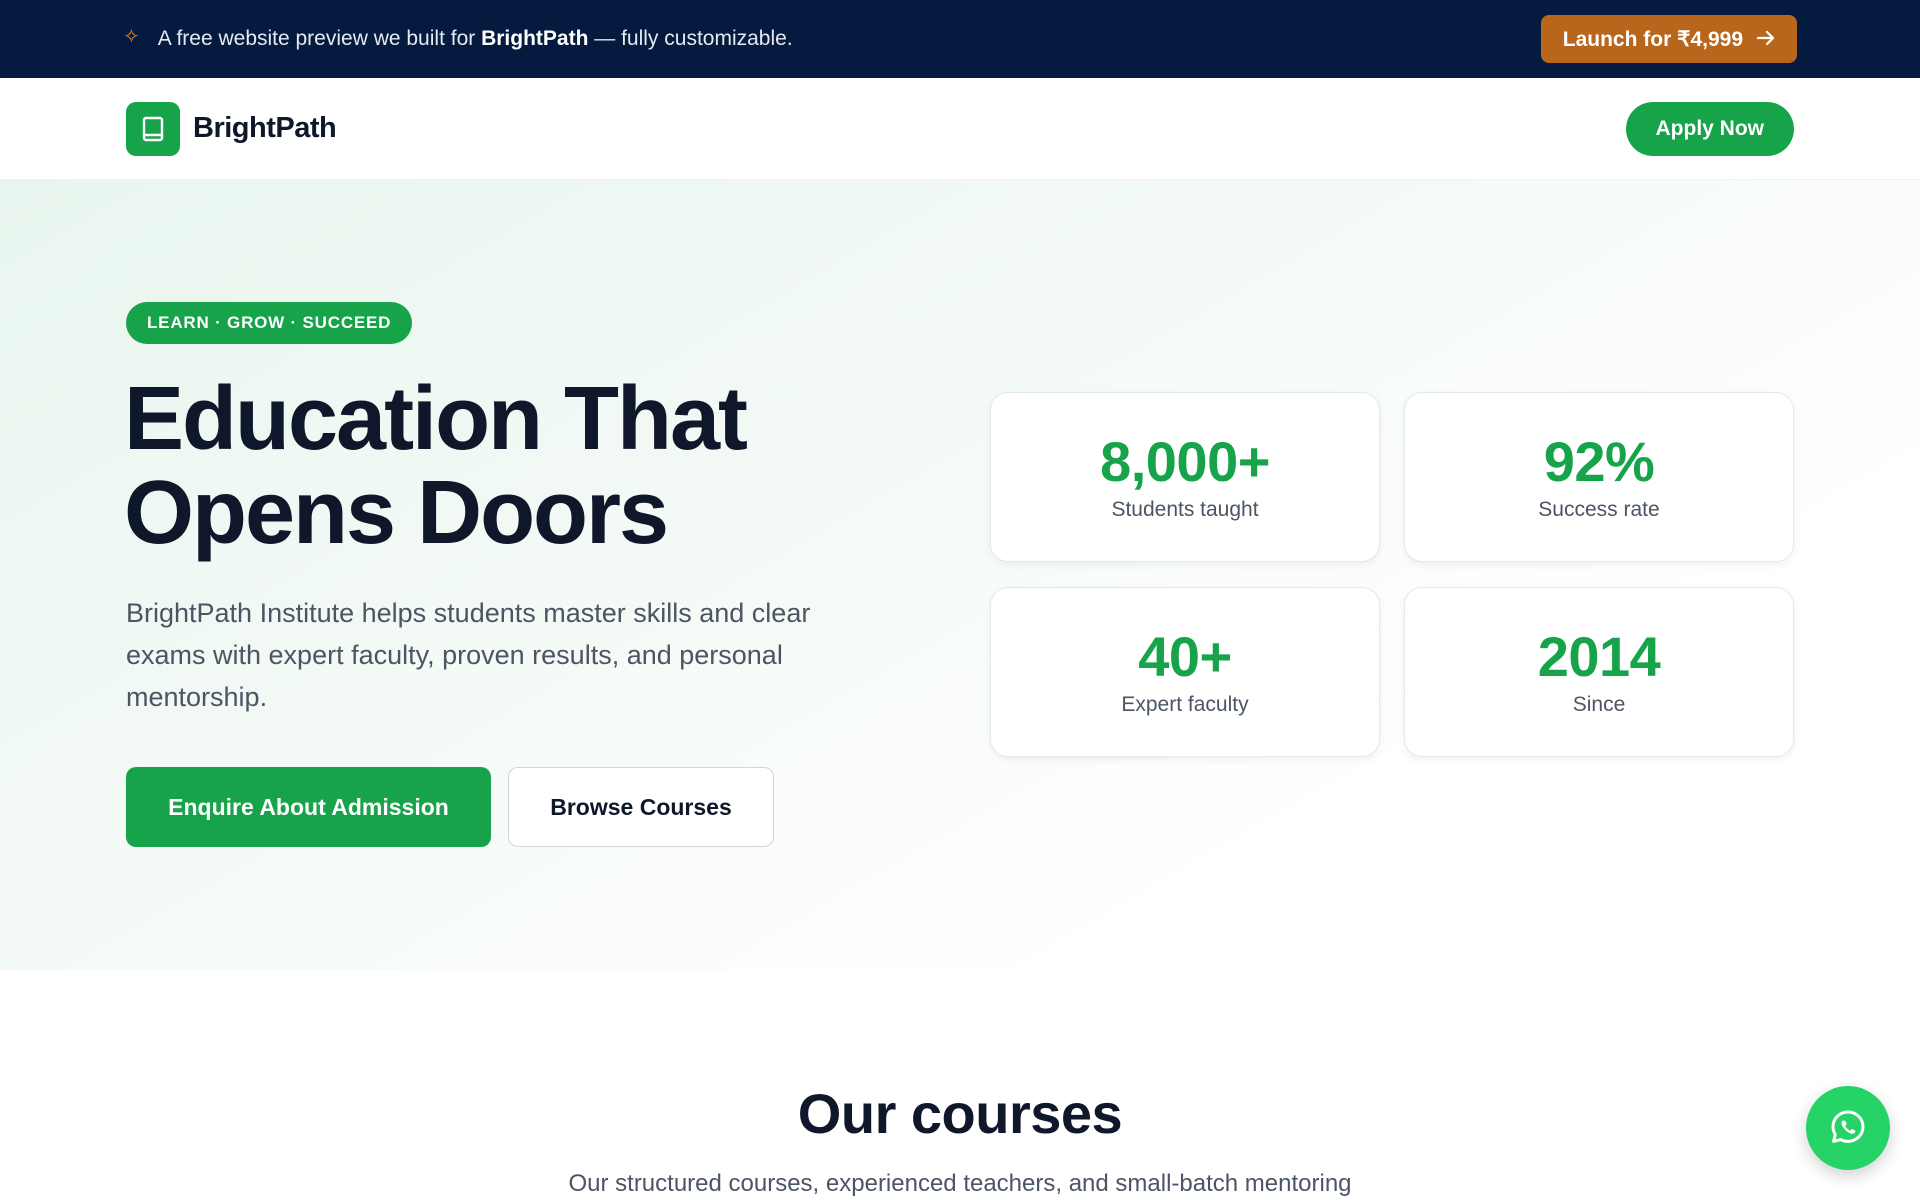  I want to click on stat-value: 2014, so click(1599, 656).